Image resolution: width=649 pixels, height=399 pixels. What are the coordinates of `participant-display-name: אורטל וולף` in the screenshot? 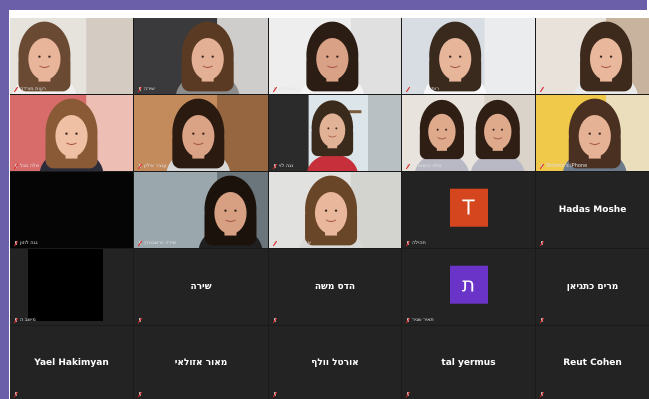 It's located at (335, 362).